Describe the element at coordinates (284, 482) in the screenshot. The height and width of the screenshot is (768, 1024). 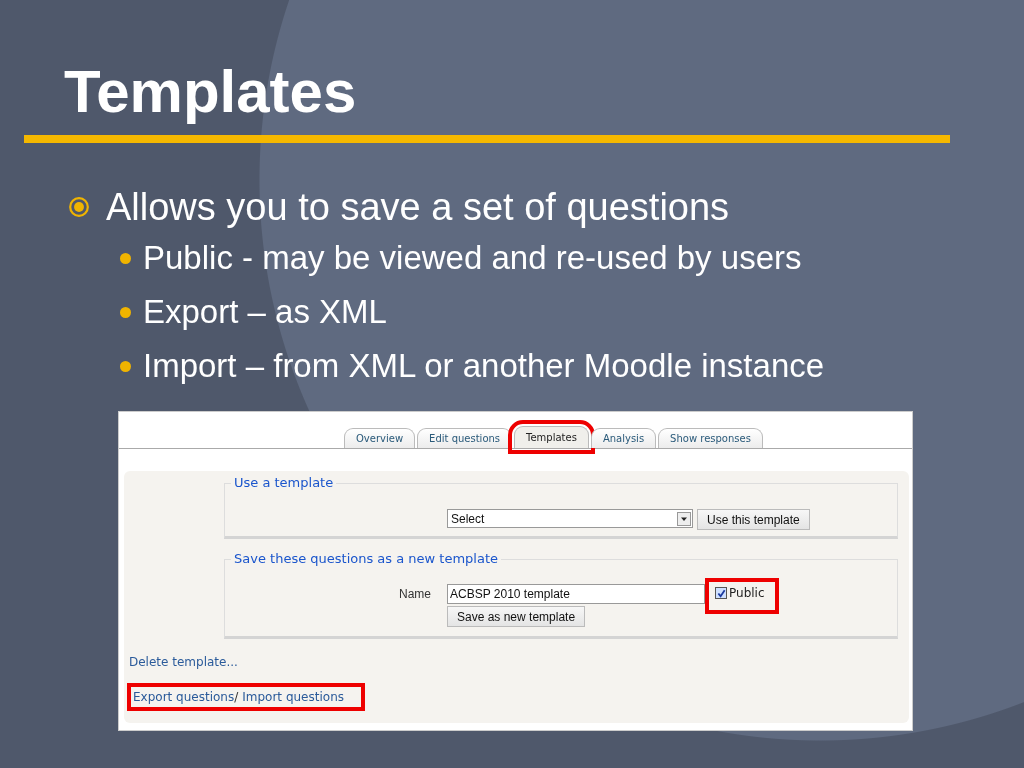
I see `fieldset-legend: Use a template` at that location.